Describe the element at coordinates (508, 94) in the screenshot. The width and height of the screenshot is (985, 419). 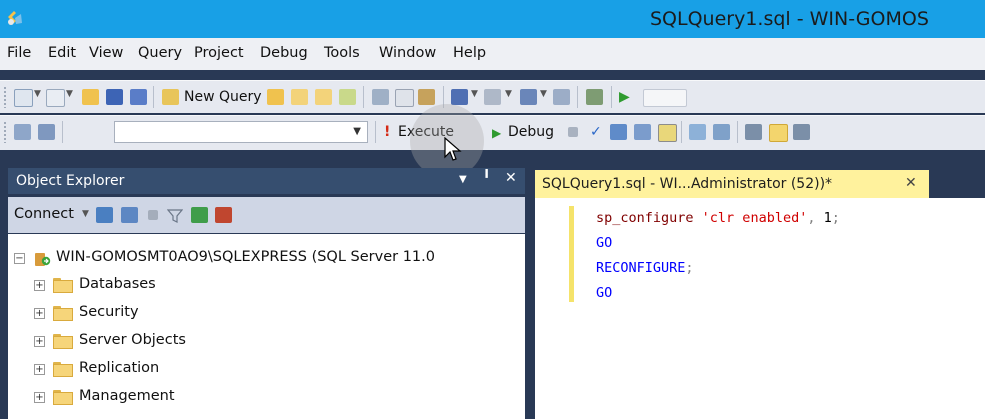
I see `redo-dropdown-icon: ▼` at that location.